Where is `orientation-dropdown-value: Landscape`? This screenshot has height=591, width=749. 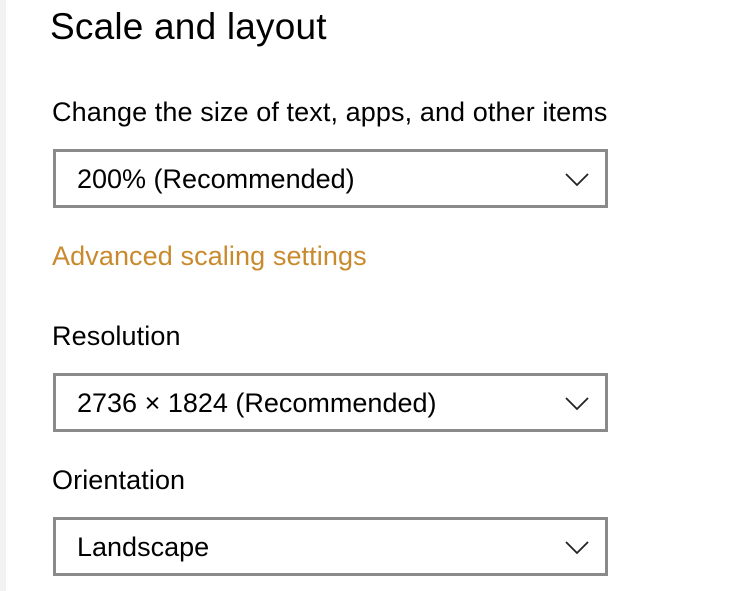
orientation-dropdown-value: Landscape is located at coordinates (143, 547).